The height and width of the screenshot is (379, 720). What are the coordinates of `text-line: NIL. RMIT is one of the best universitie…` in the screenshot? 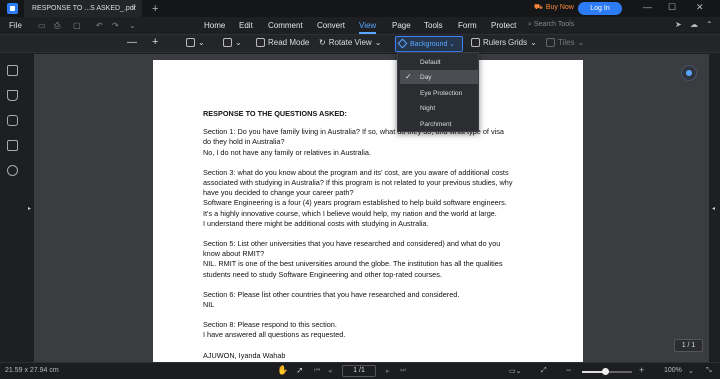 It's located at (353, 264).